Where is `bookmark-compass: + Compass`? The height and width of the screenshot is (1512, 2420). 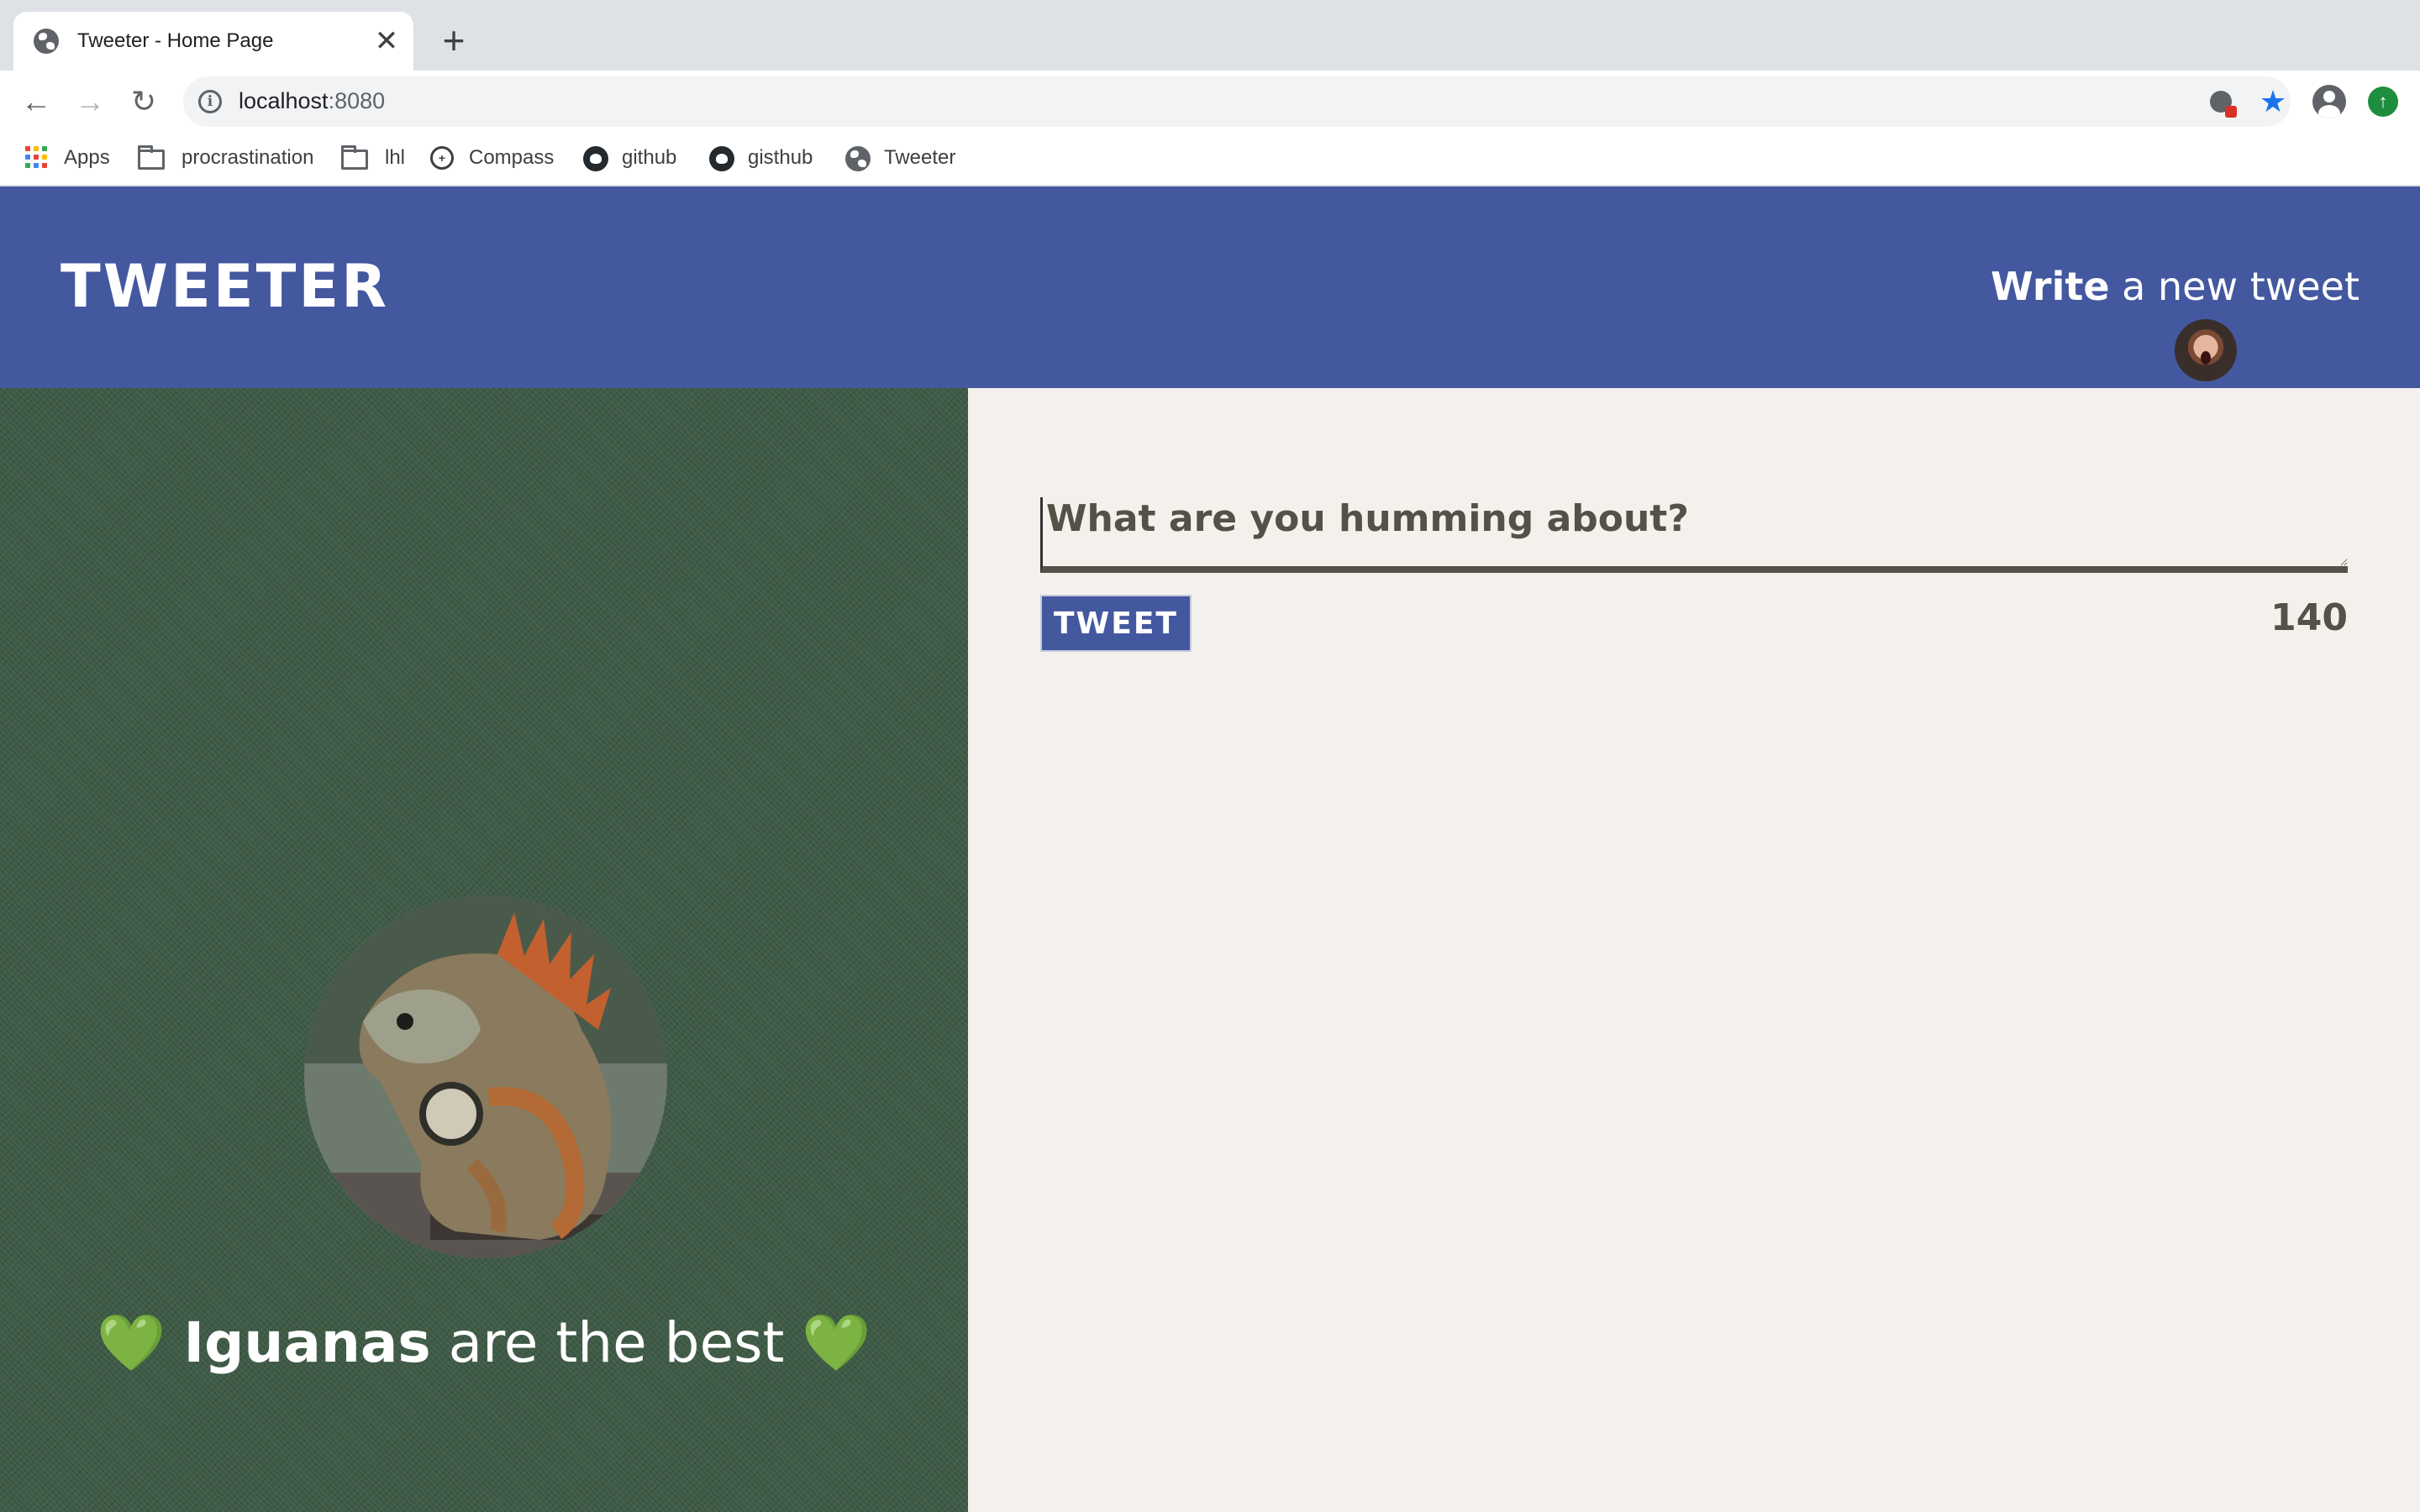 bookmark-compass: + Compass is located at coordinates (492, 158).